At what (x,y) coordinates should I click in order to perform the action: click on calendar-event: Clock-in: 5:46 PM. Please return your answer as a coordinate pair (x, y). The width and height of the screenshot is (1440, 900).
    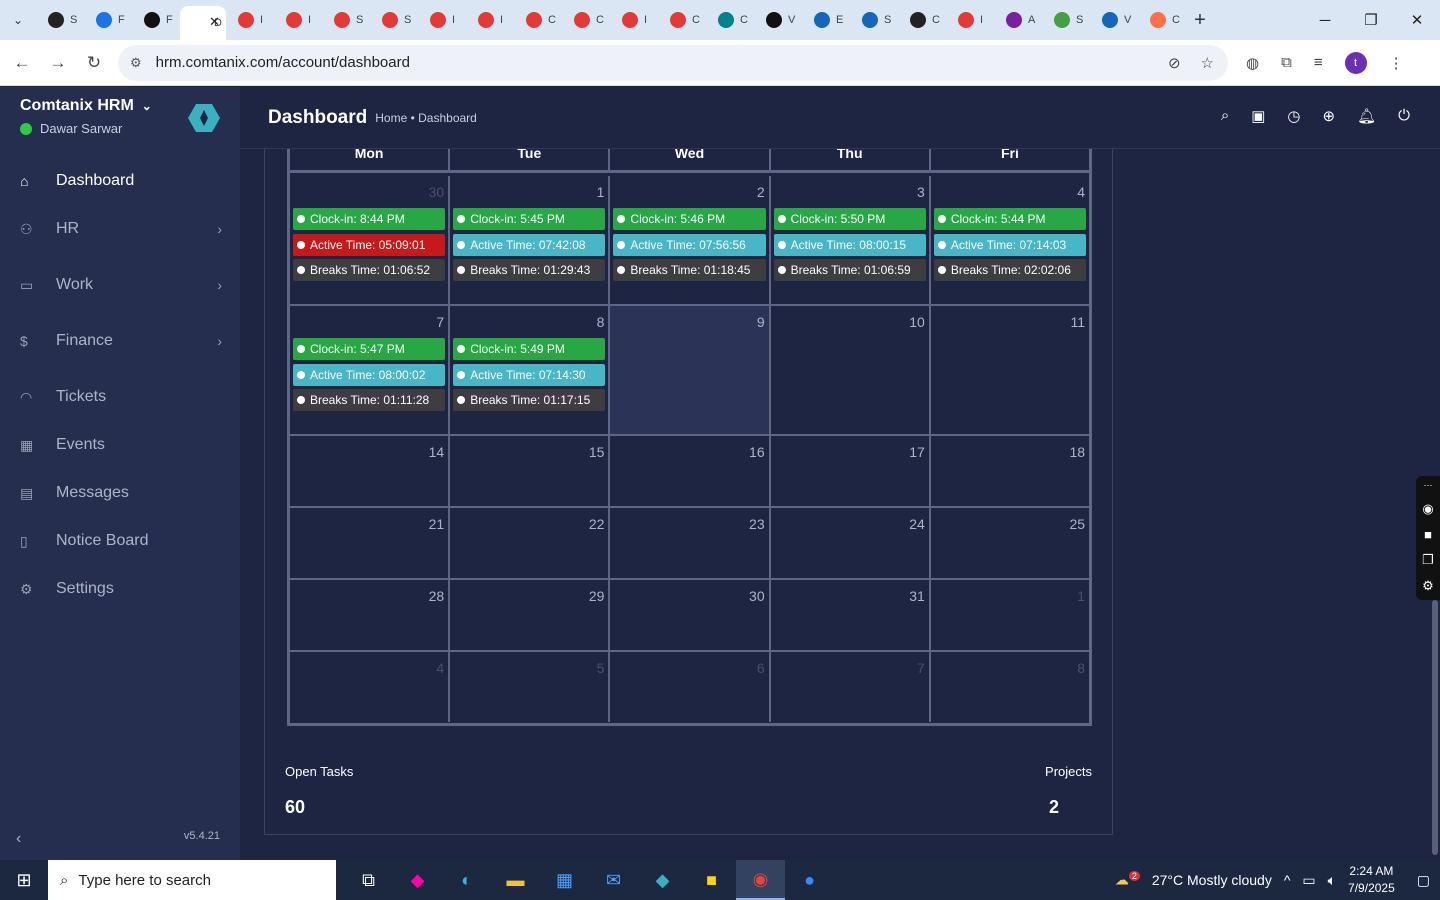
    Looking at the image, I should click on (689, 219).